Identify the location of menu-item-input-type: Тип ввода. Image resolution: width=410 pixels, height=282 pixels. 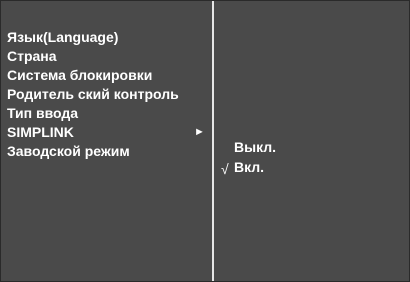
(106, 113).